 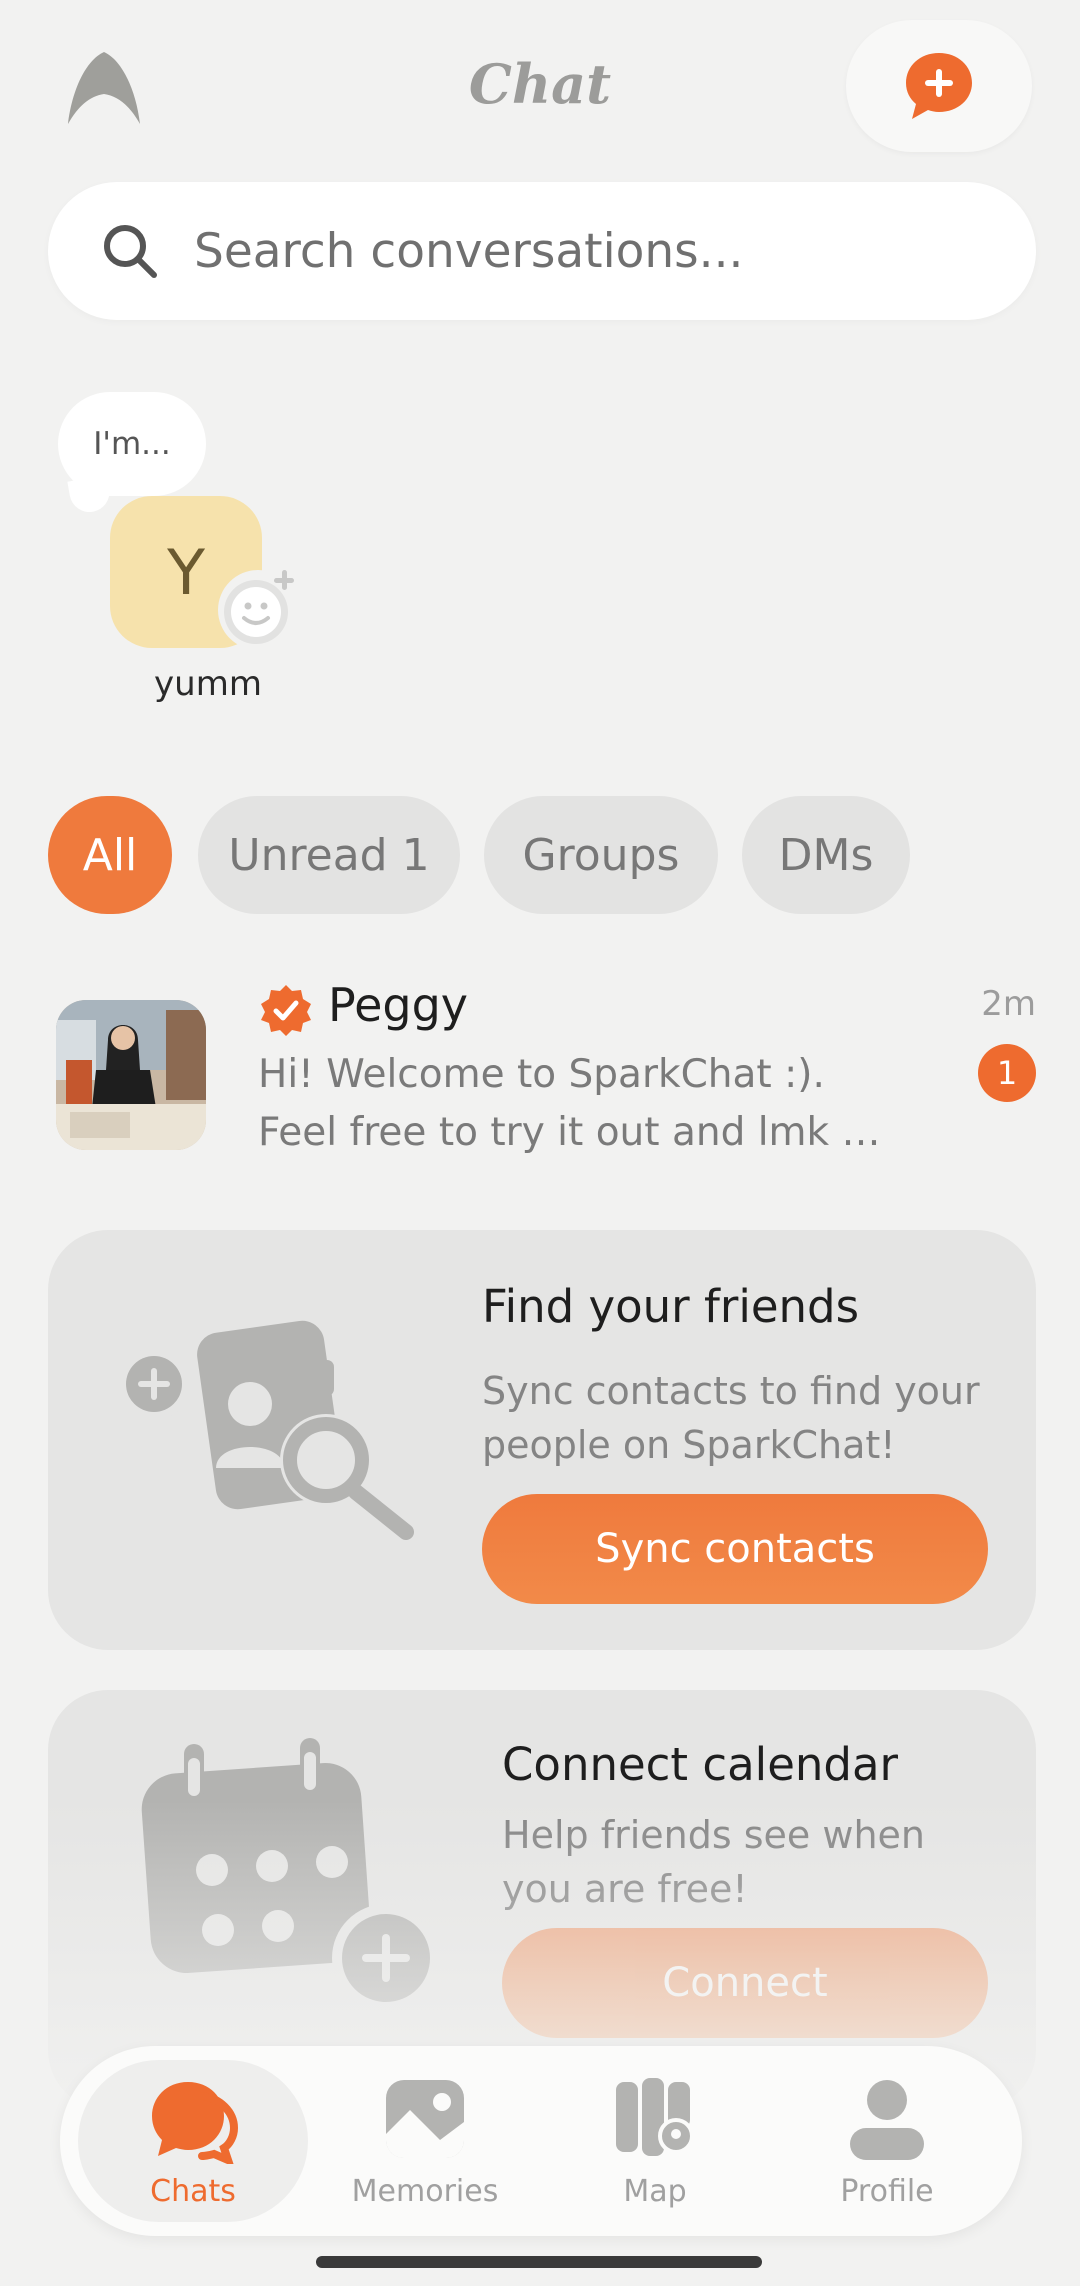 I want to click on search-icon, so click(x=130, y=251).